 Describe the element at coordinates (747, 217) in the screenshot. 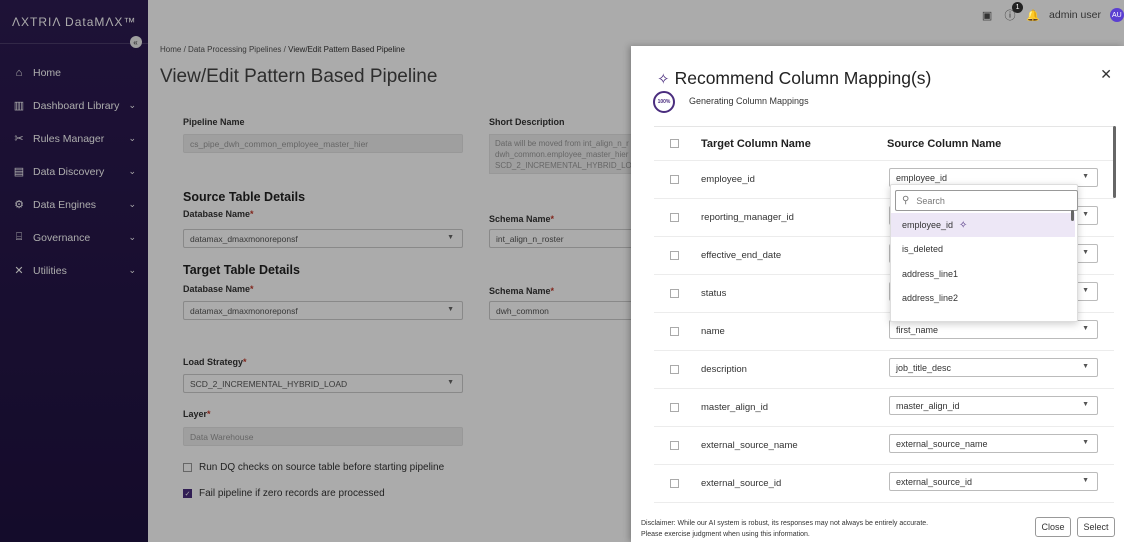

I see `target-column-name: reporting_manager_id` at that location.